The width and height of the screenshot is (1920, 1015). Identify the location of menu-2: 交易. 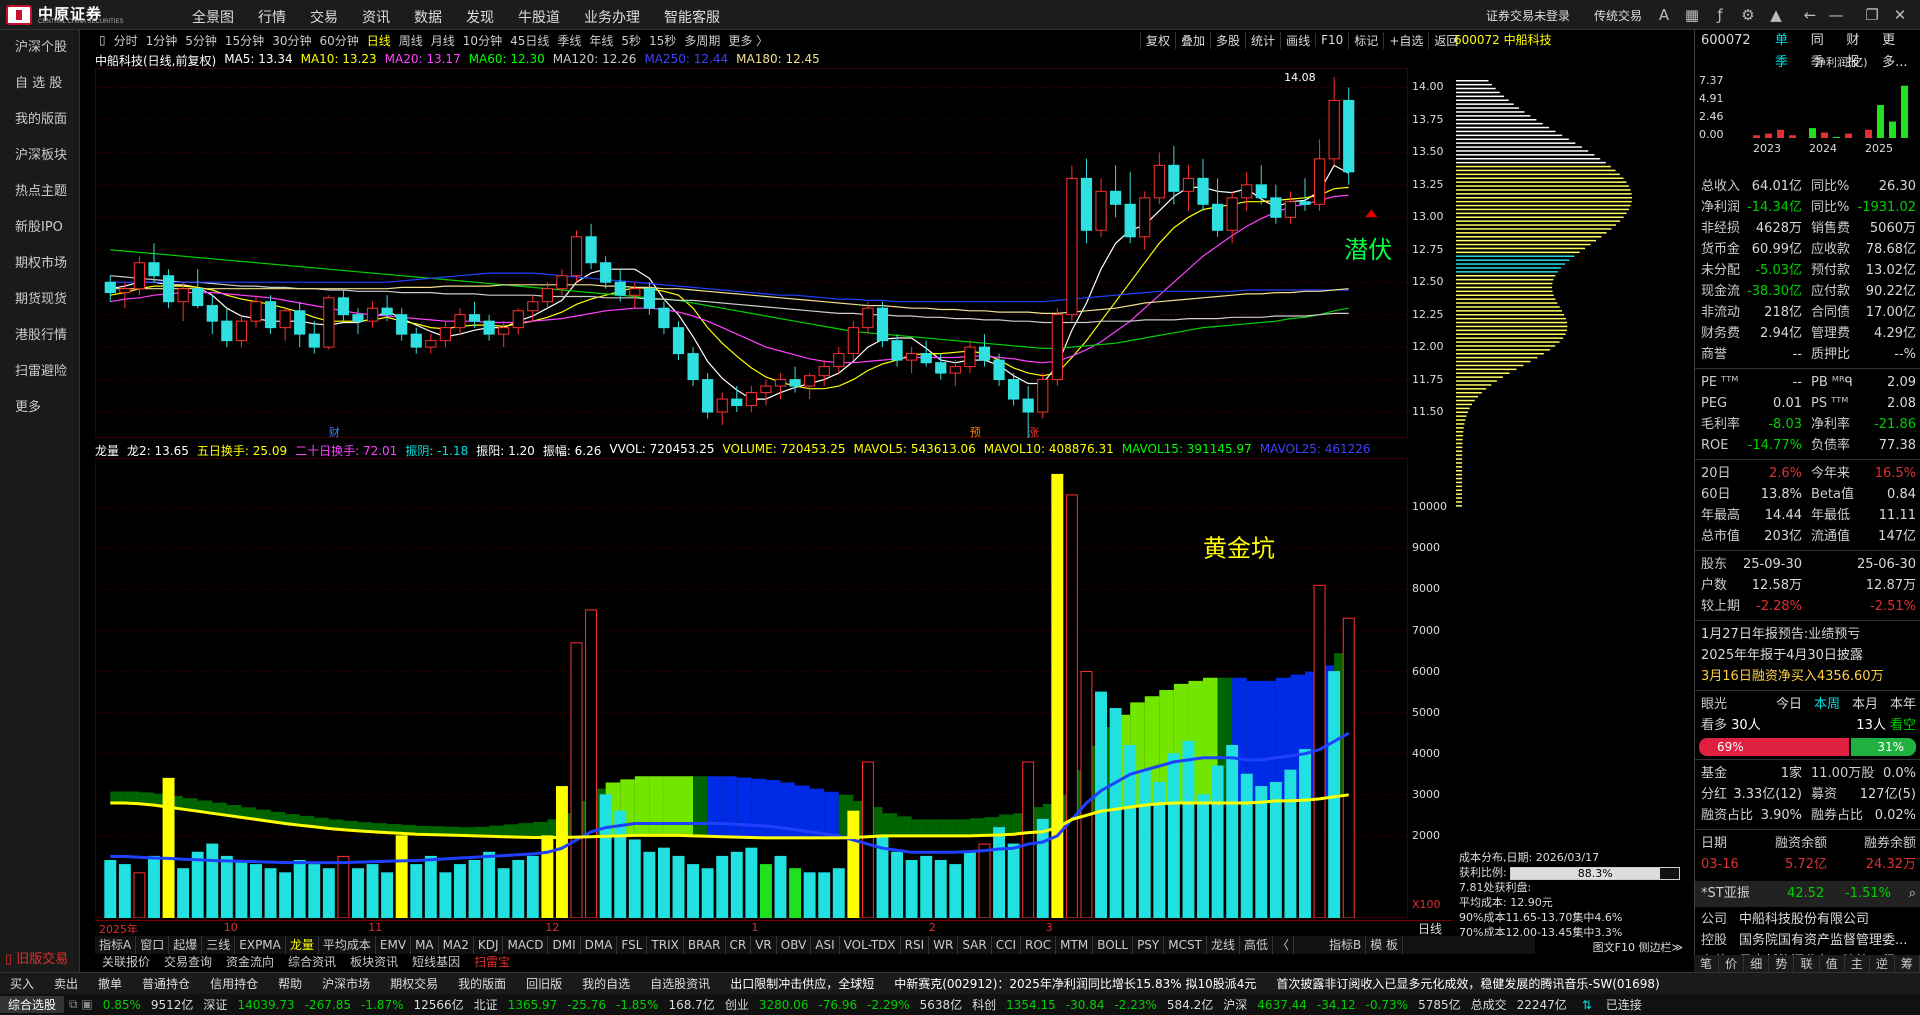
(324, 17).